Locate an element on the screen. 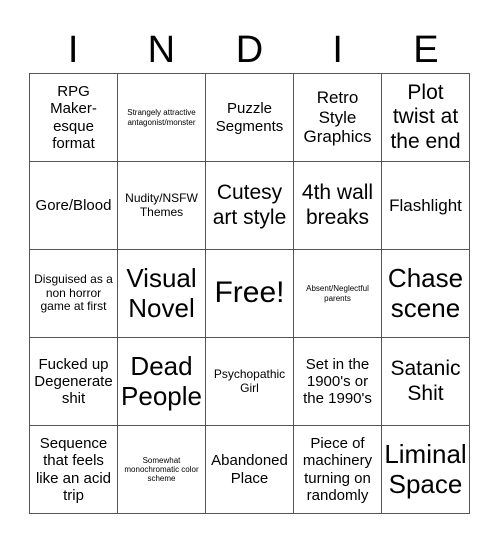 Image resolution: width=500 pixels, height=544 pixels. bingo-cell: Liminal Space is located at coordinates (426, 470).